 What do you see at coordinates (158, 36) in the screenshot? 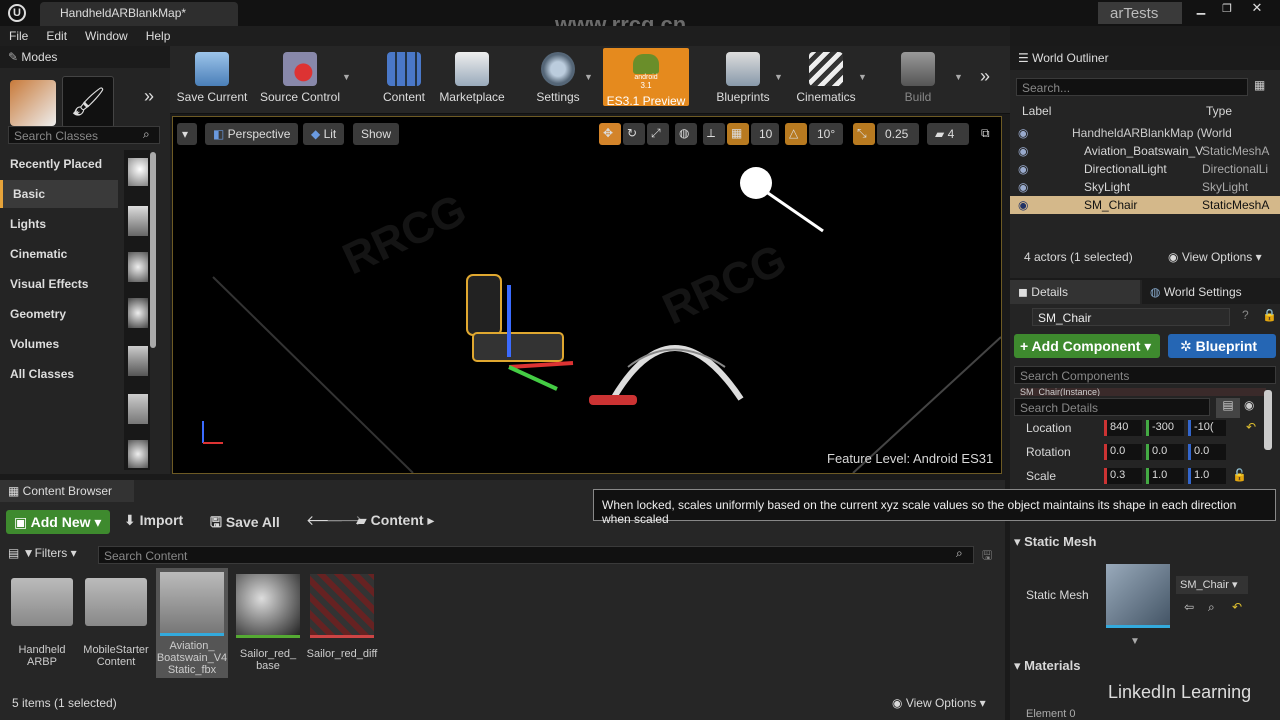
I see `menu-help: Help` at bounding box center [158, 36].